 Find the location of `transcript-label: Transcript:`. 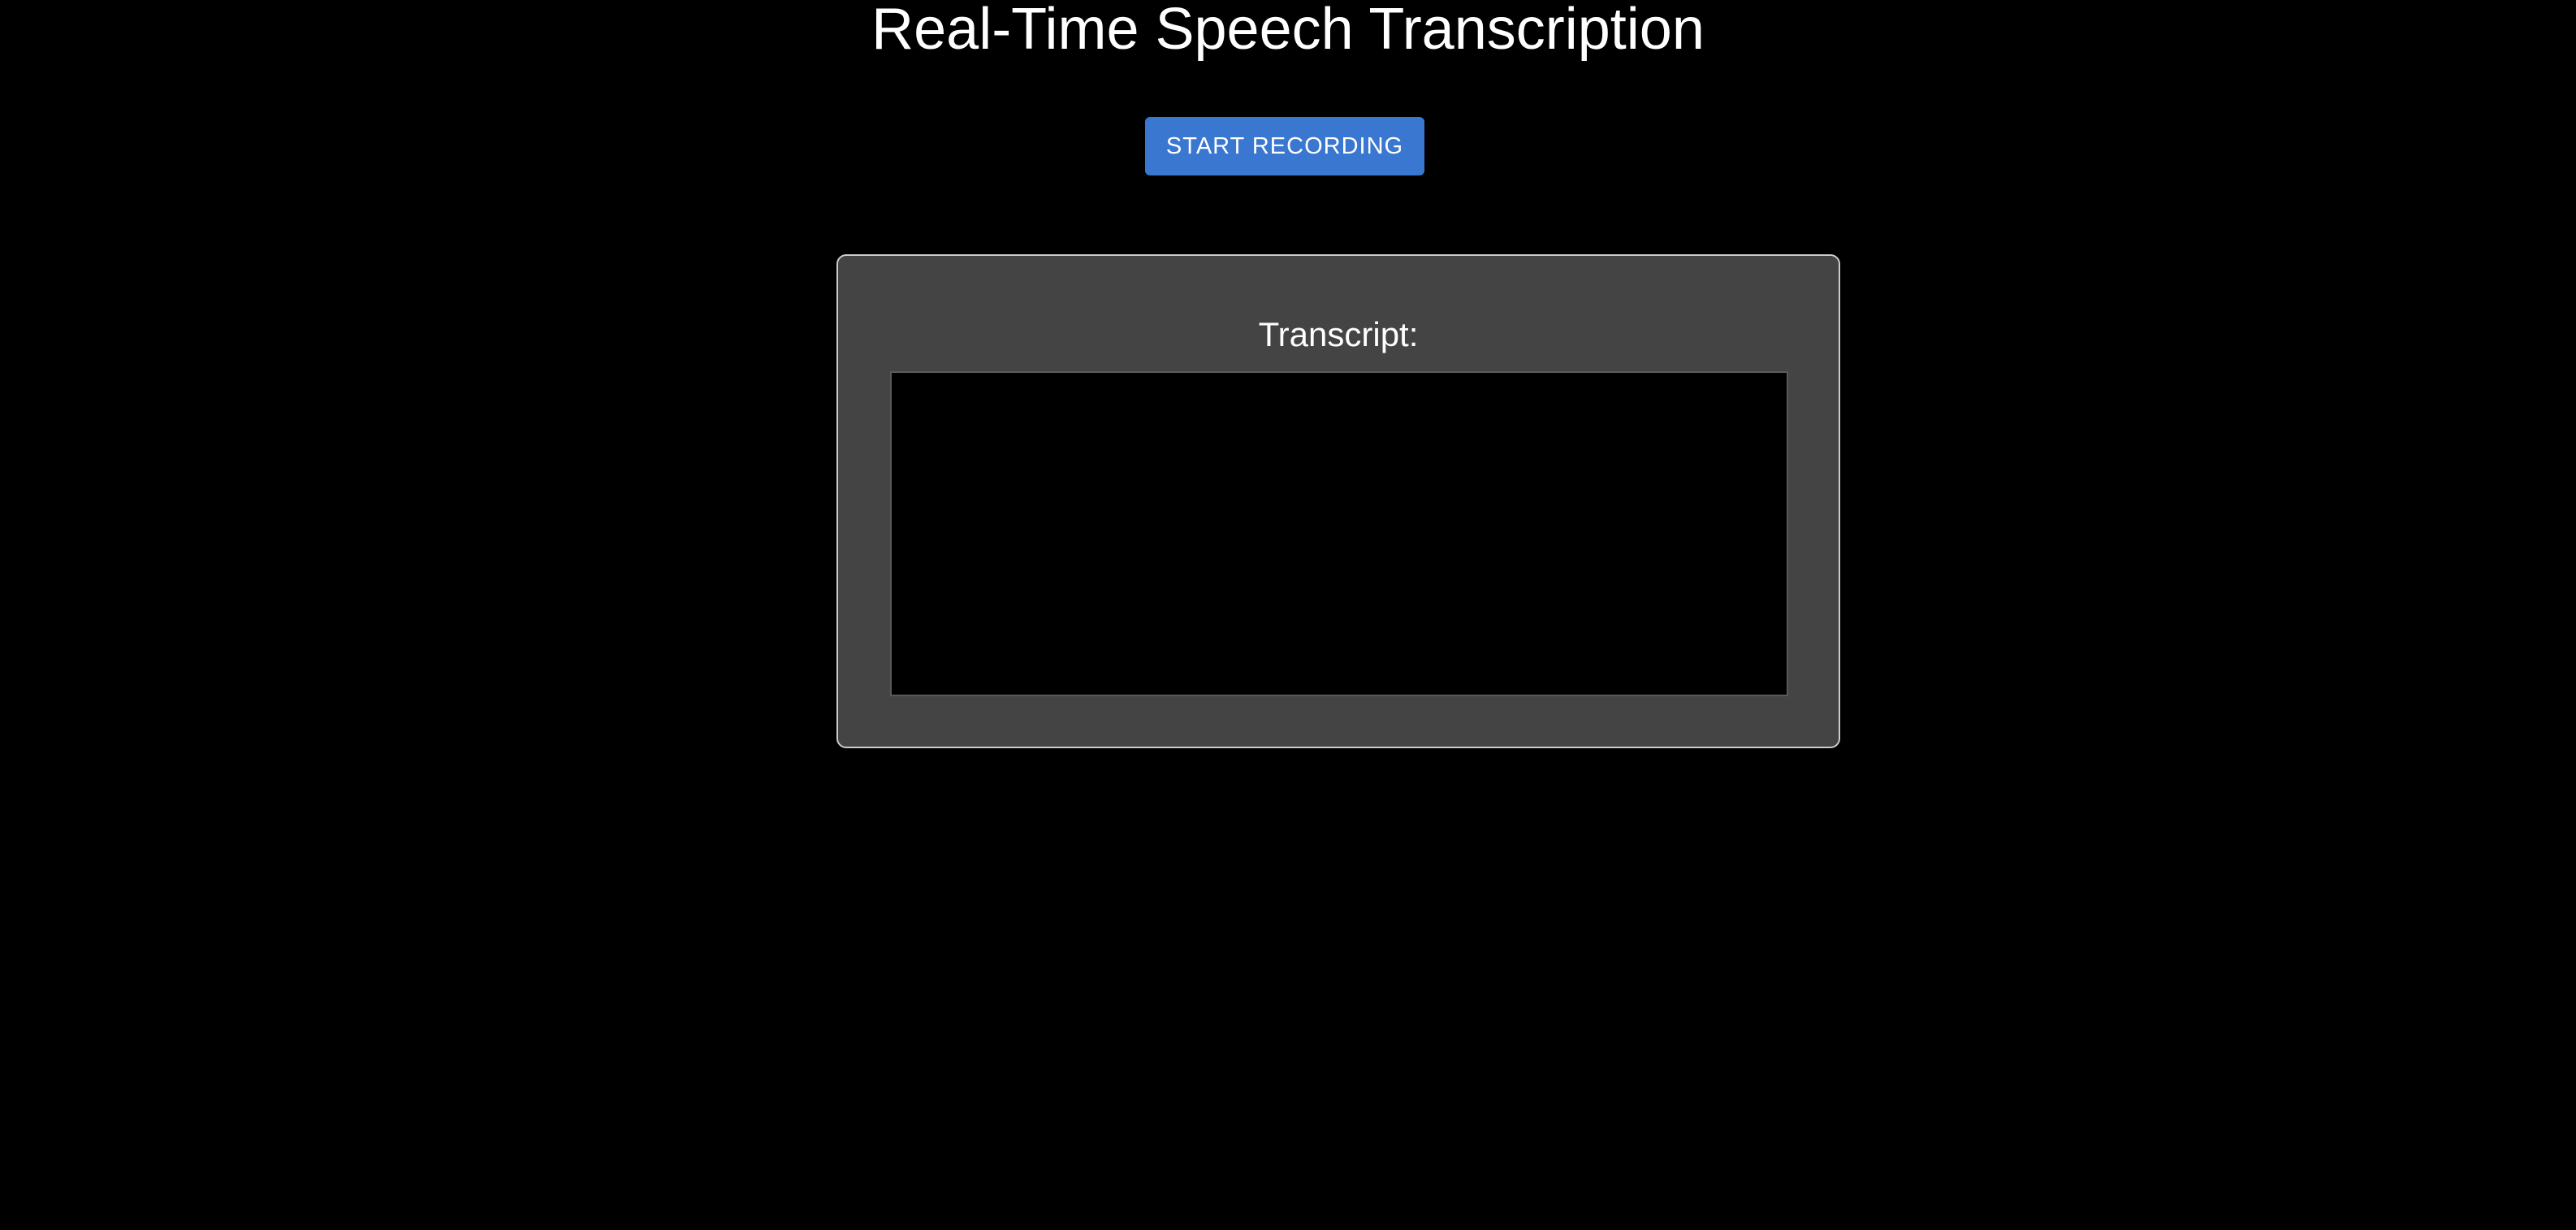

transcript-label: Transcript: is located at coordinates (1339, 334).